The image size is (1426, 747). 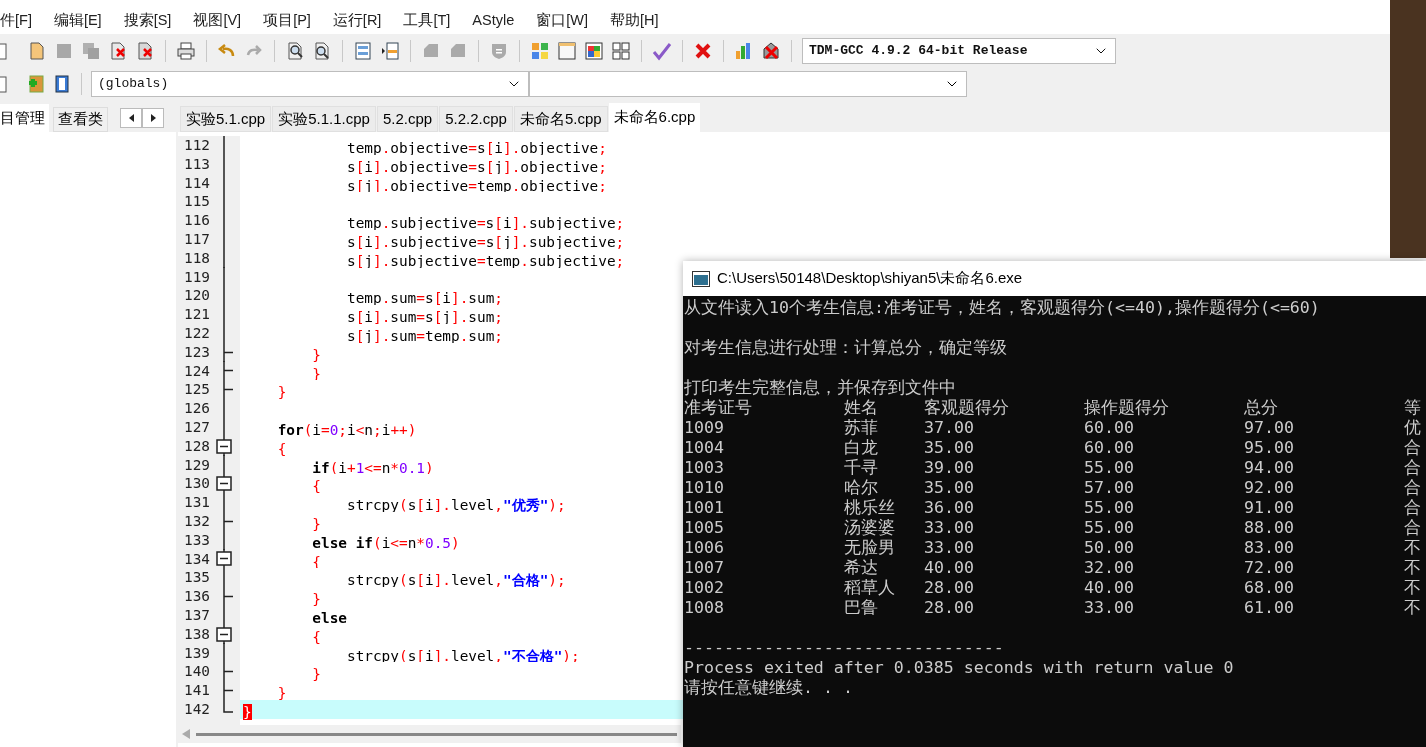 I want to click on panel-tab: 目管理, so click(x=24, y=118).